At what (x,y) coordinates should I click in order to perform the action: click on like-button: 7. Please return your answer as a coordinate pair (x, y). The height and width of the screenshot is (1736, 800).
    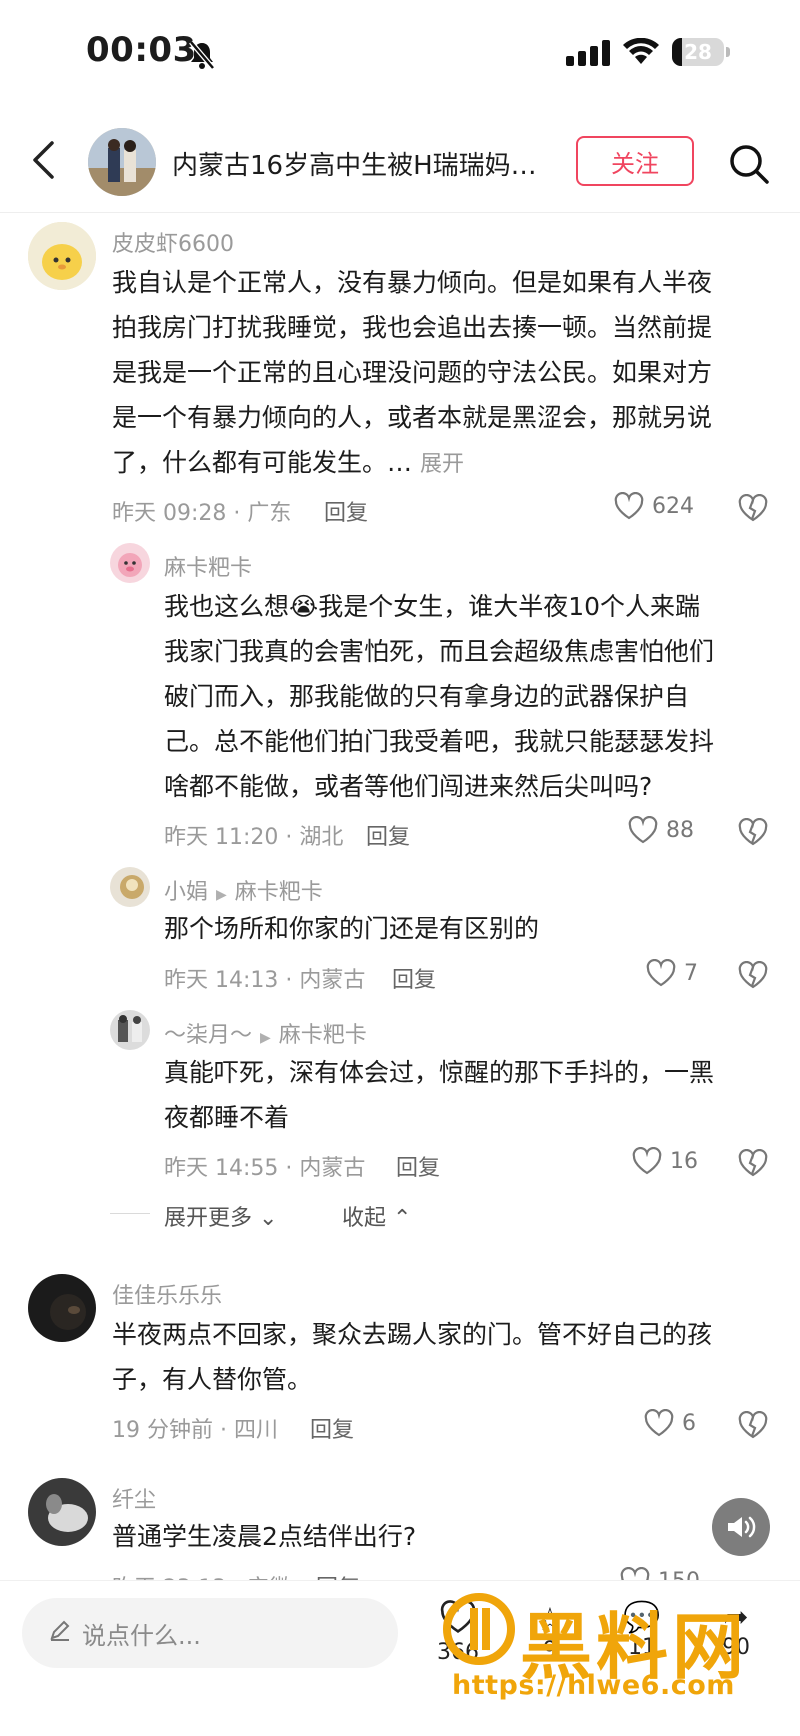
    Looking at the image, I should click on (672, 973).